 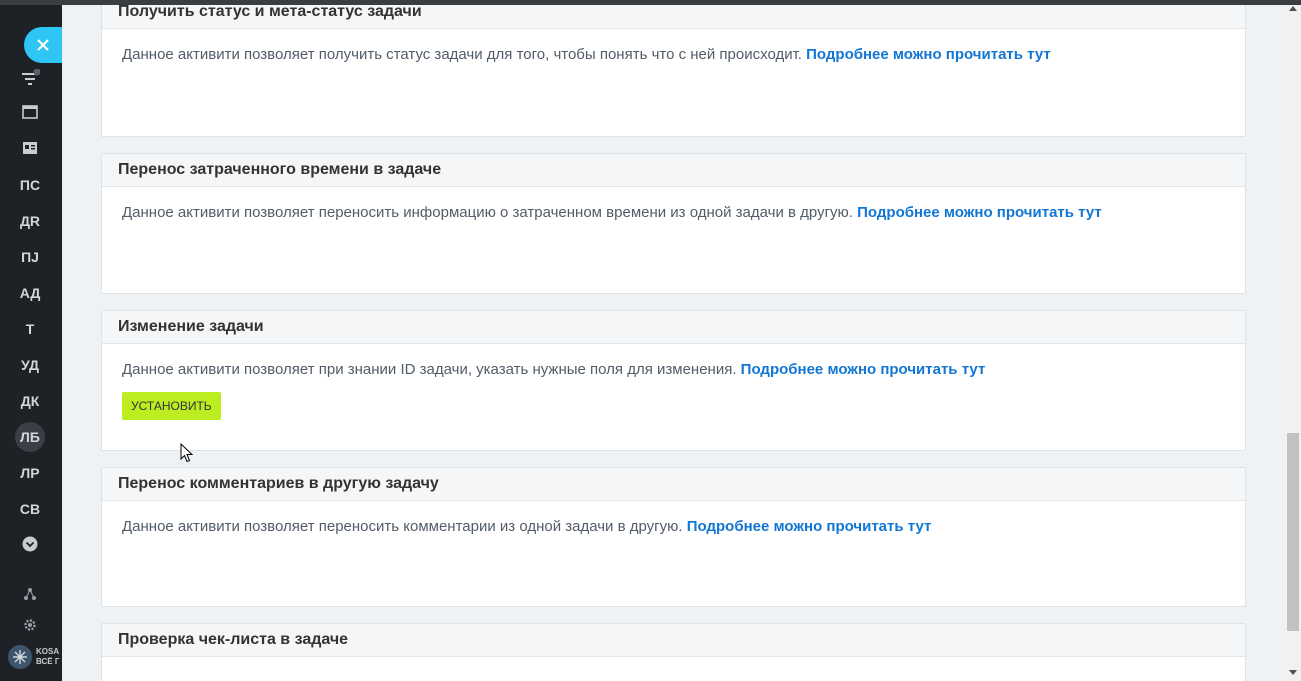 What do you see at coordinates (30, 257) in the screenshot?
I see `sidebar-item-pj: ПJ` at bounding box center [30, 257].